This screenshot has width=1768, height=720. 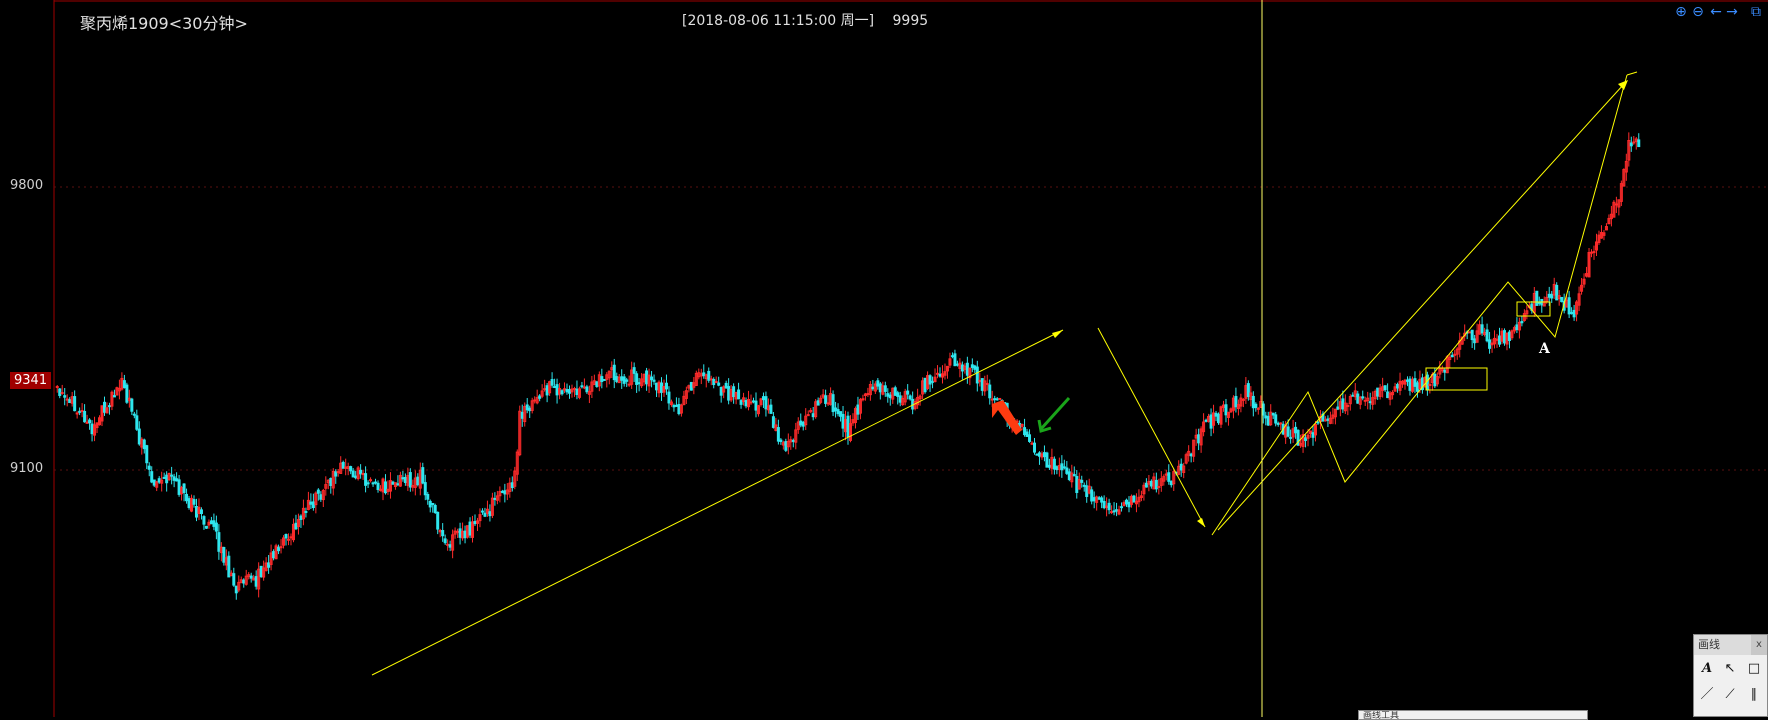 What do you see at coordinates (1707, 695) in the screenshot?
I see `line-tool-icon: ／` at bounding box center [1707, 695].